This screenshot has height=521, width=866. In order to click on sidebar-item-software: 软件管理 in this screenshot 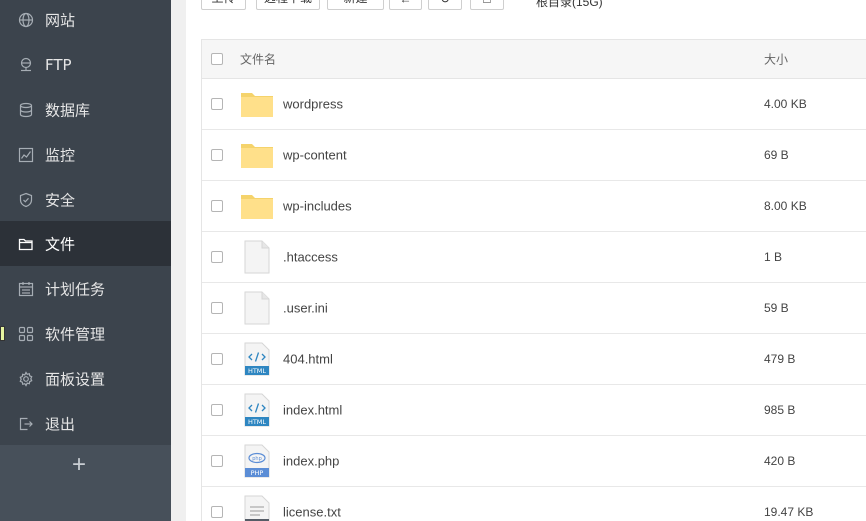, I will do `click(85, 333)`.